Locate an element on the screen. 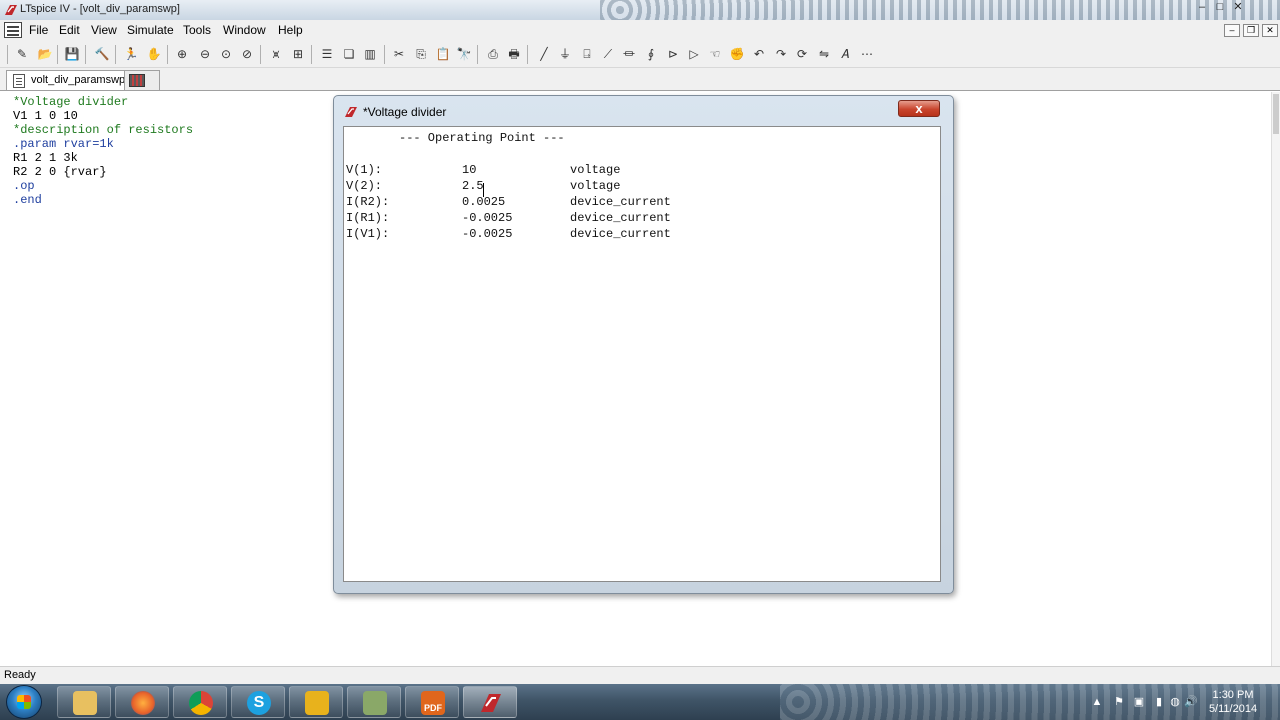  zoom-out-icon: ⊖ is located at coordinates (205, 54).